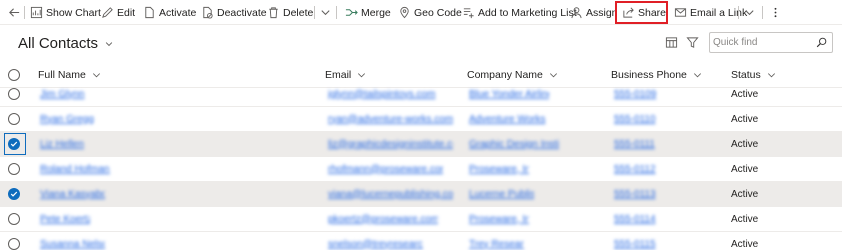  What do you see at coordinates (70, 94) in the screenshot?
I see `full-name-cell: Jim Glynn` at bounding box center [70, 94].